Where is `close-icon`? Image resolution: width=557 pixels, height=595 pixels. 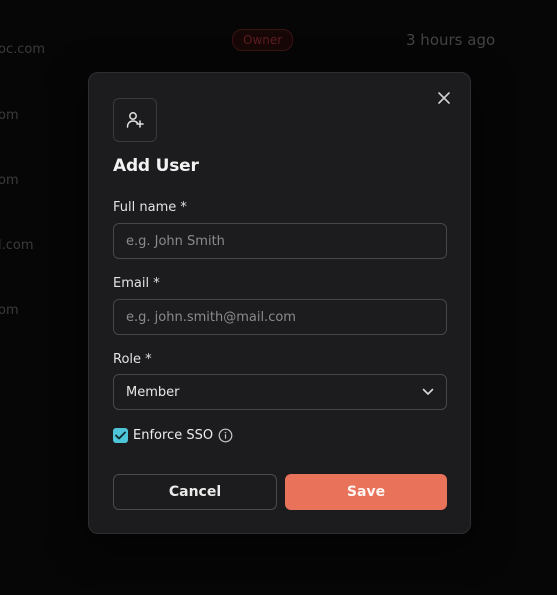 close-icon is located at coordinates (444, 98).